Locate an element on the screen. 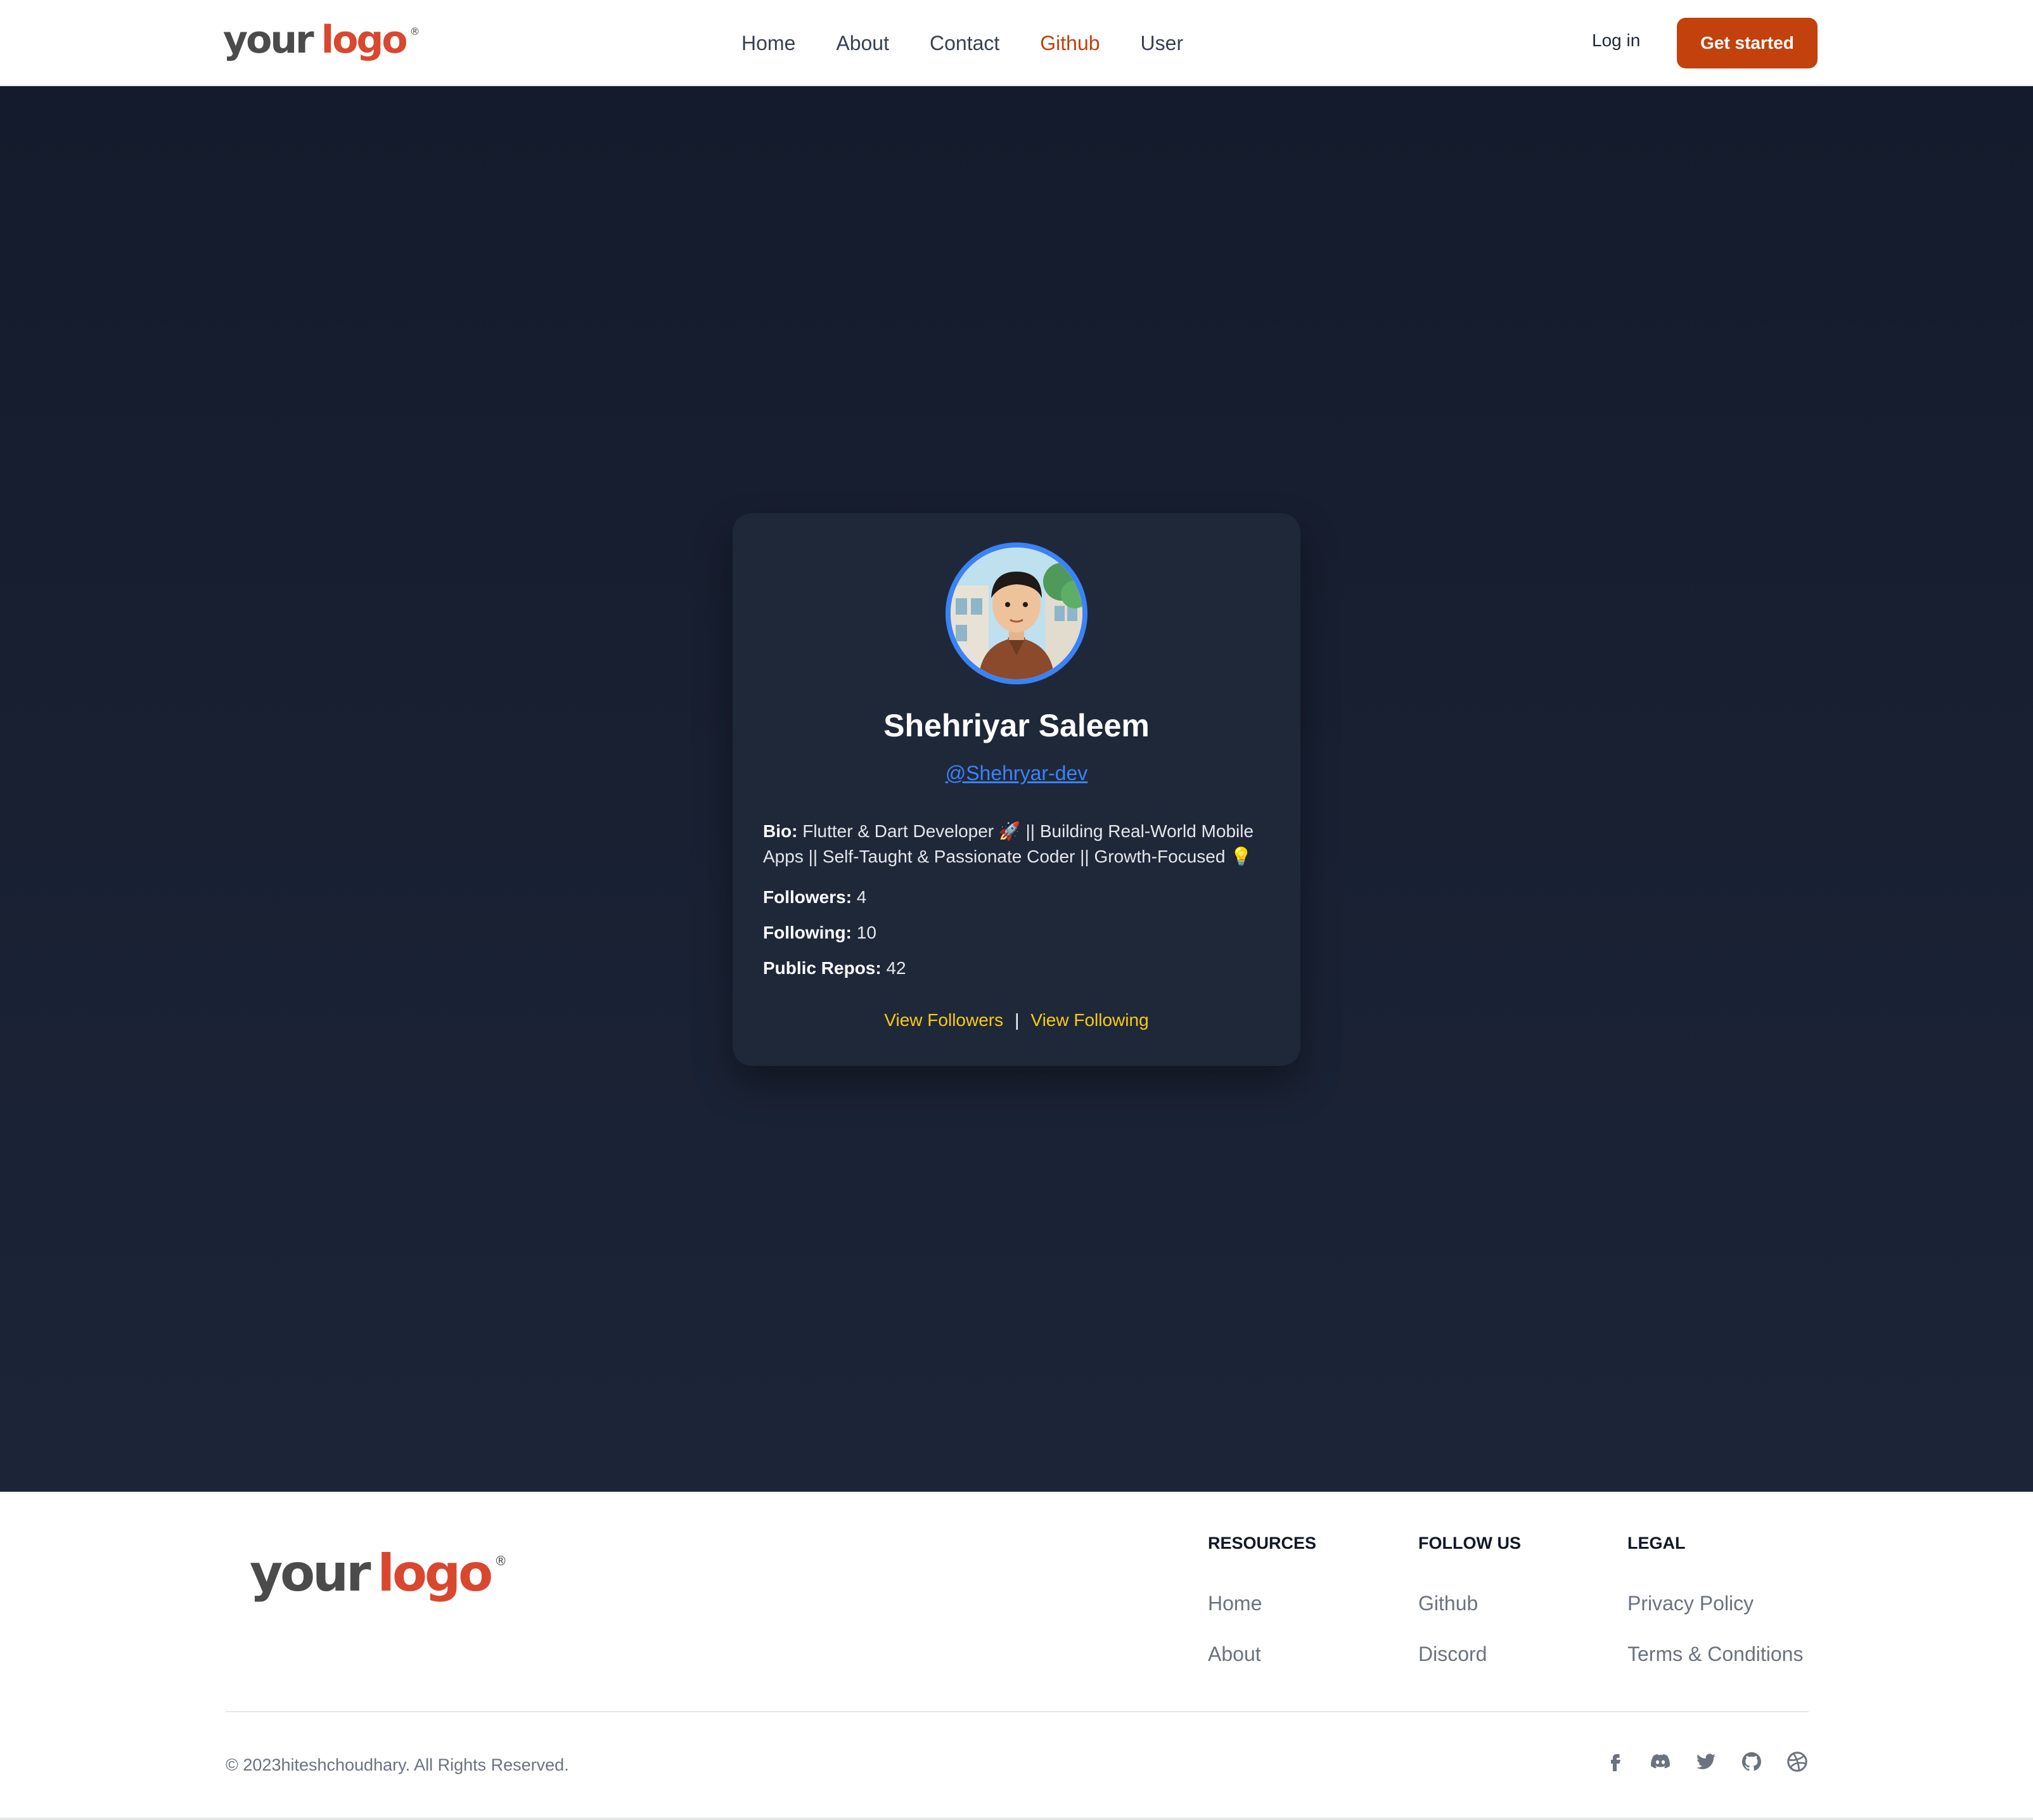 This screenshot has height=1820, width=2033. footer-link-privacy: Privacy Policy is located at coordinates (1690, 1603).